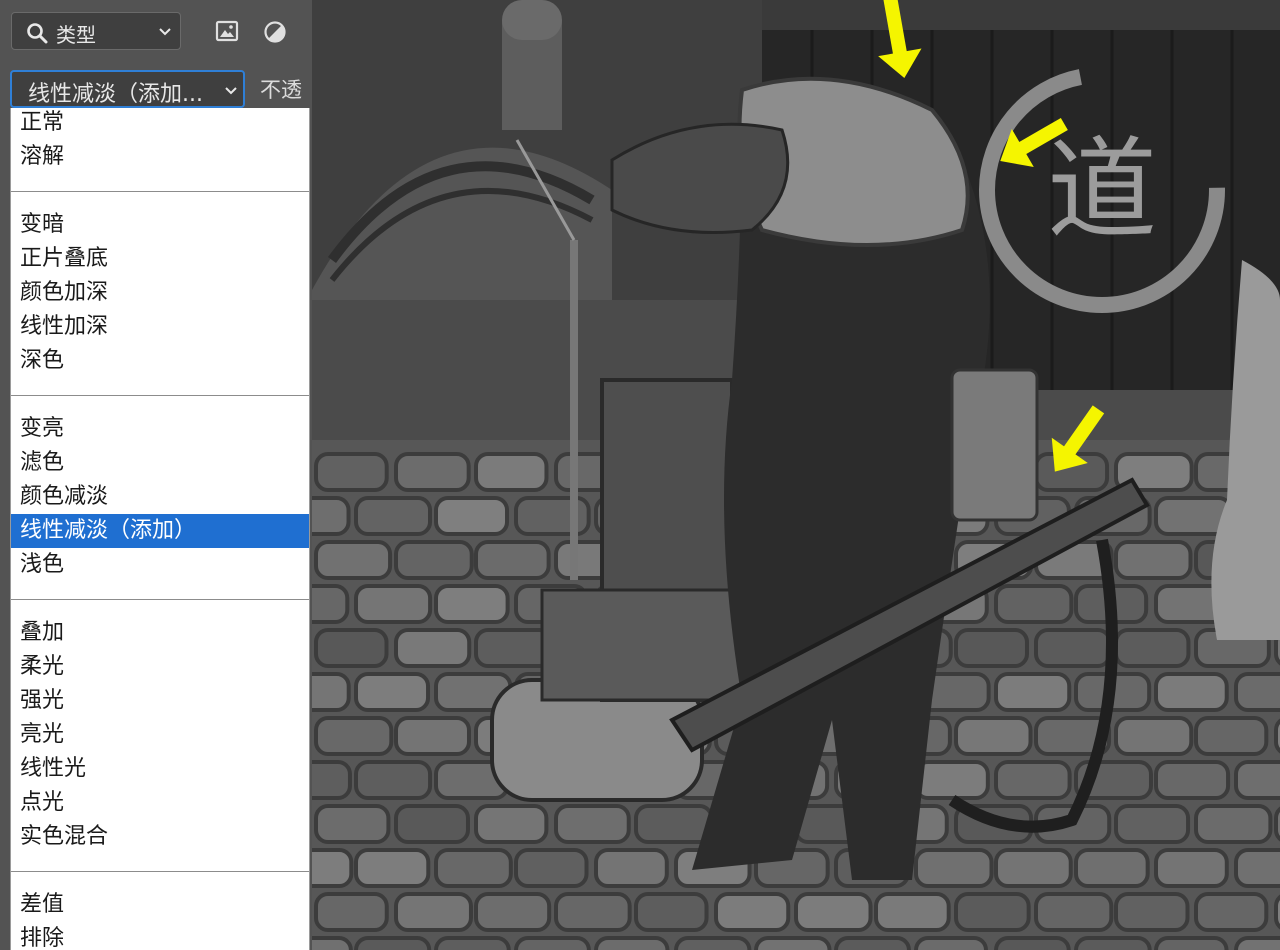 The width and height of the screenshot is (1280, 950). What do you see at coordinates (160, 429) in the screenshot?
I see `blend-mode-option: 变亮` at bounding box center [160, 429].